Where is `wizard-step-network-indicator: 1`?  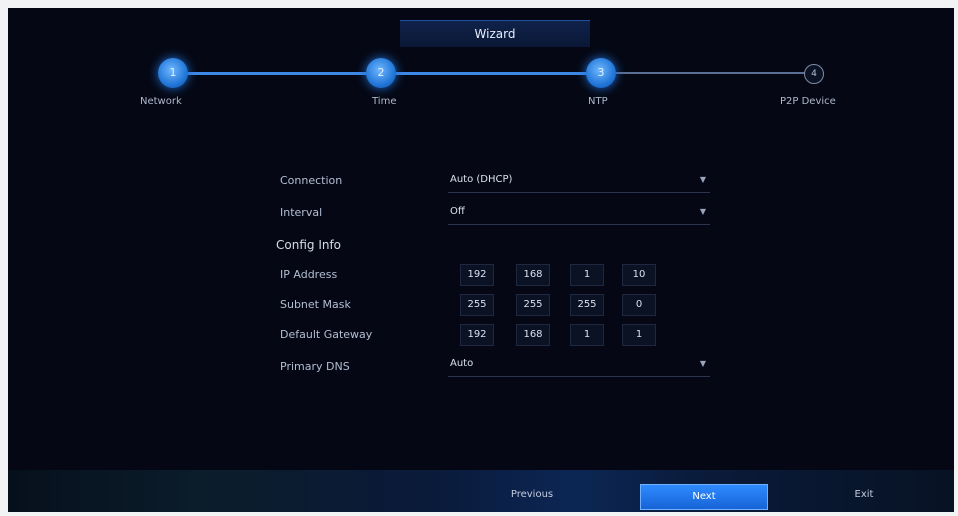 wizard-step-network-indicator: 1 is located at coordinates (173, 73).